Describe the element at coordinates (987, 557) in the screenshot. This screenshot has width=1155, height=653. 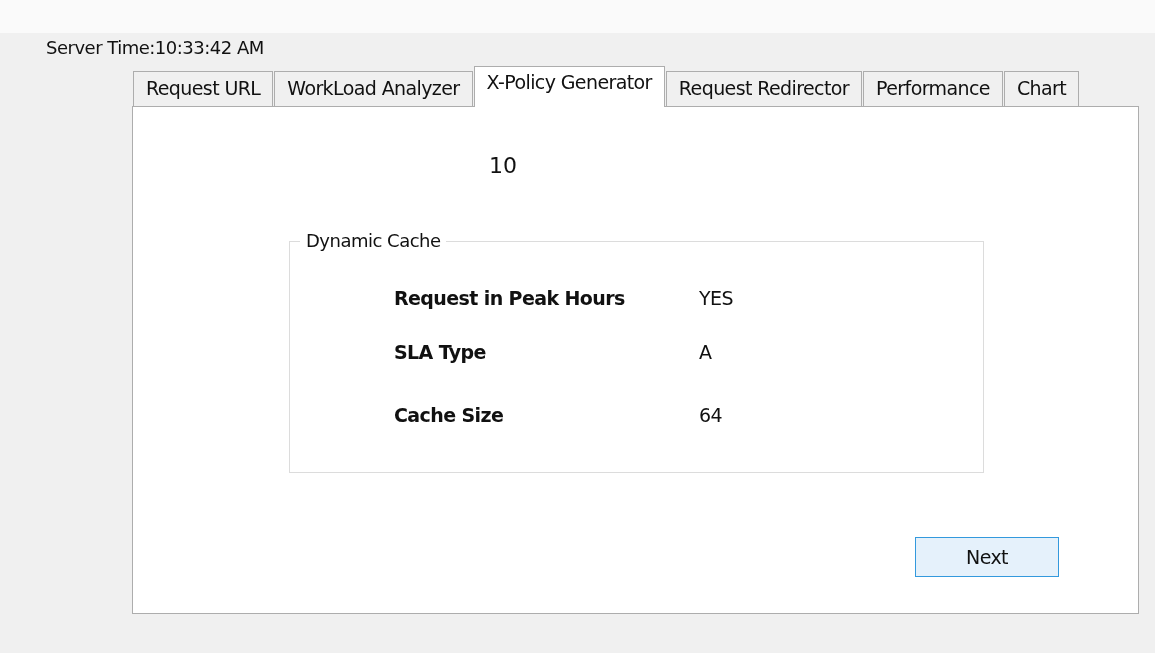
I see `next-button: Next` at that location.